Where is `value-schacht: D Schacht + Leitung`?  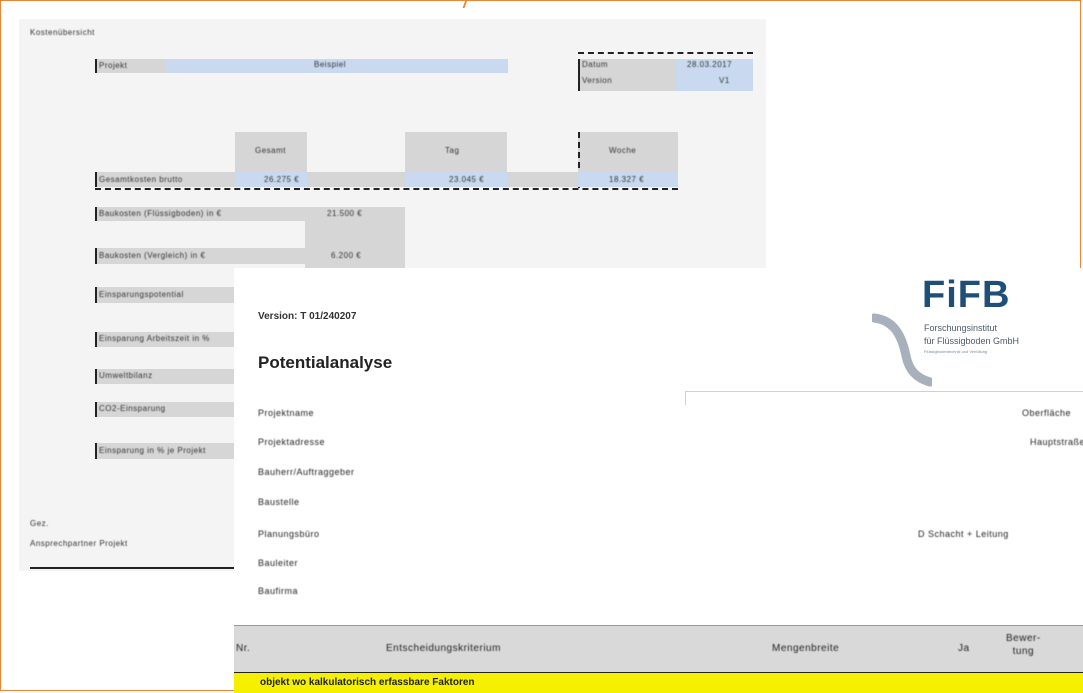 value-schacht: D Schacht + Leitung is located at coordinates (963, 534).